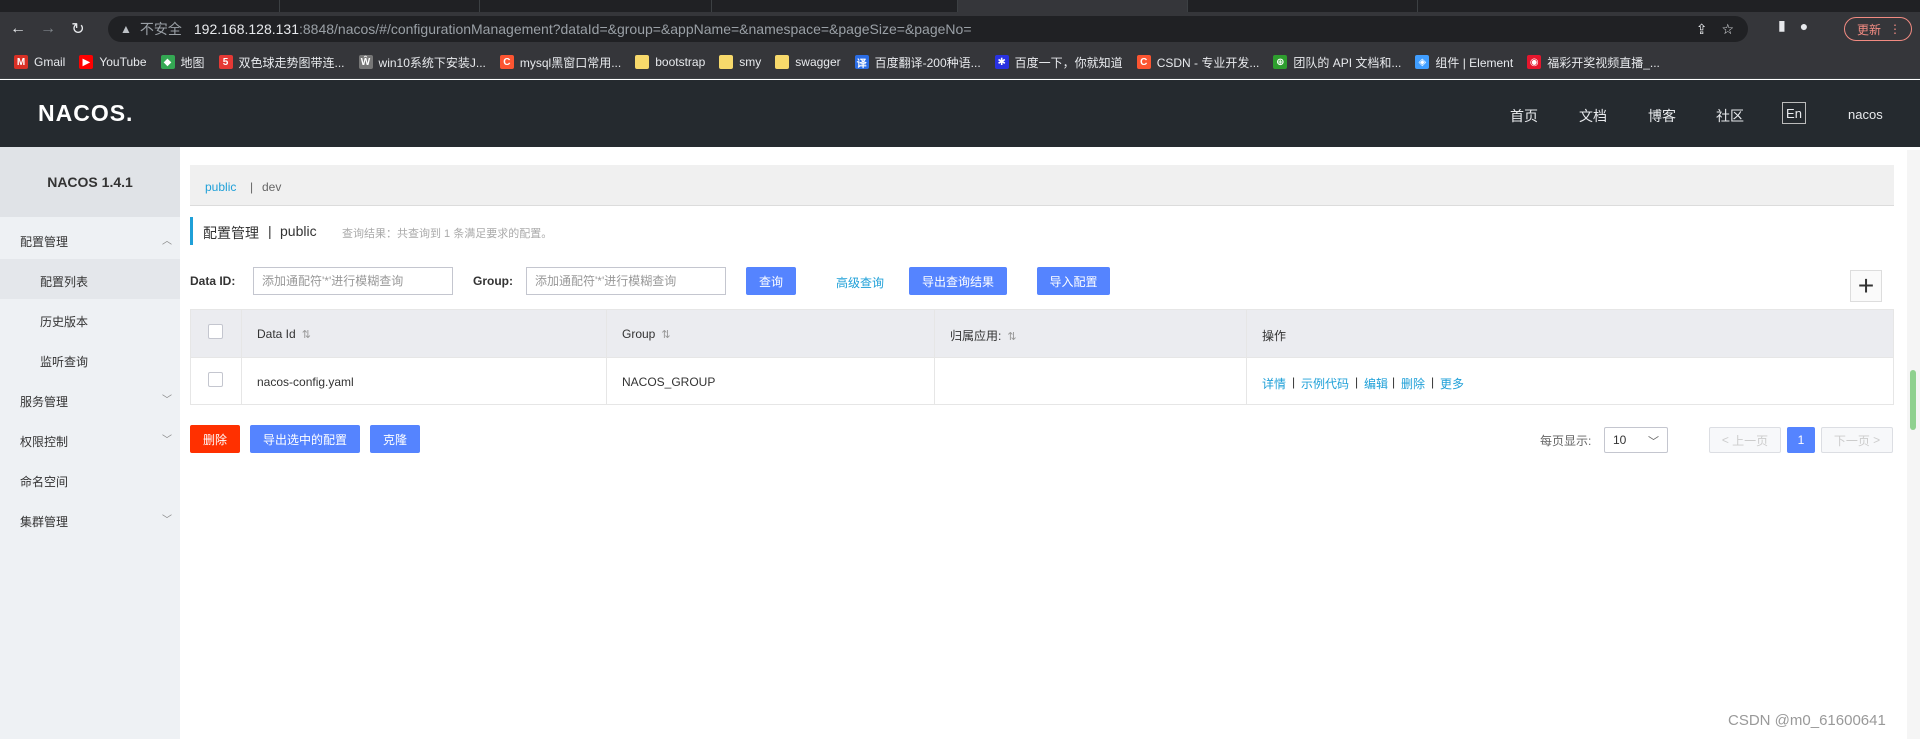 Image resolution: width=1920 pixels, height=739 pixels. Describe the element at coordinates (44, 241) in the screenshot. I see `sidebar-item-config-management: 配置管理` at that location.